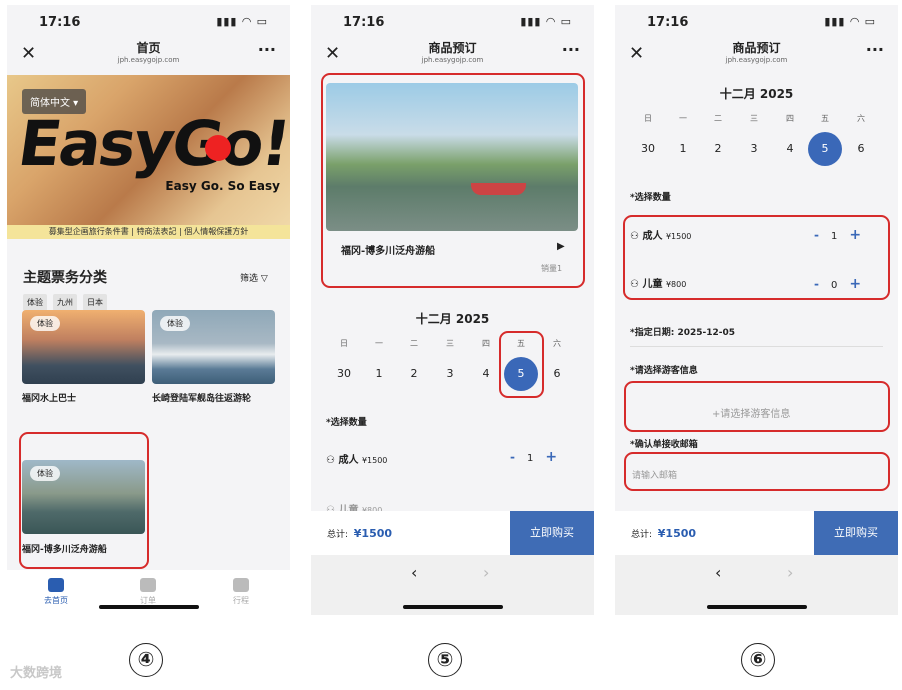  I want to click on traveler-title: *请选择游客信息, so click(664, 371).